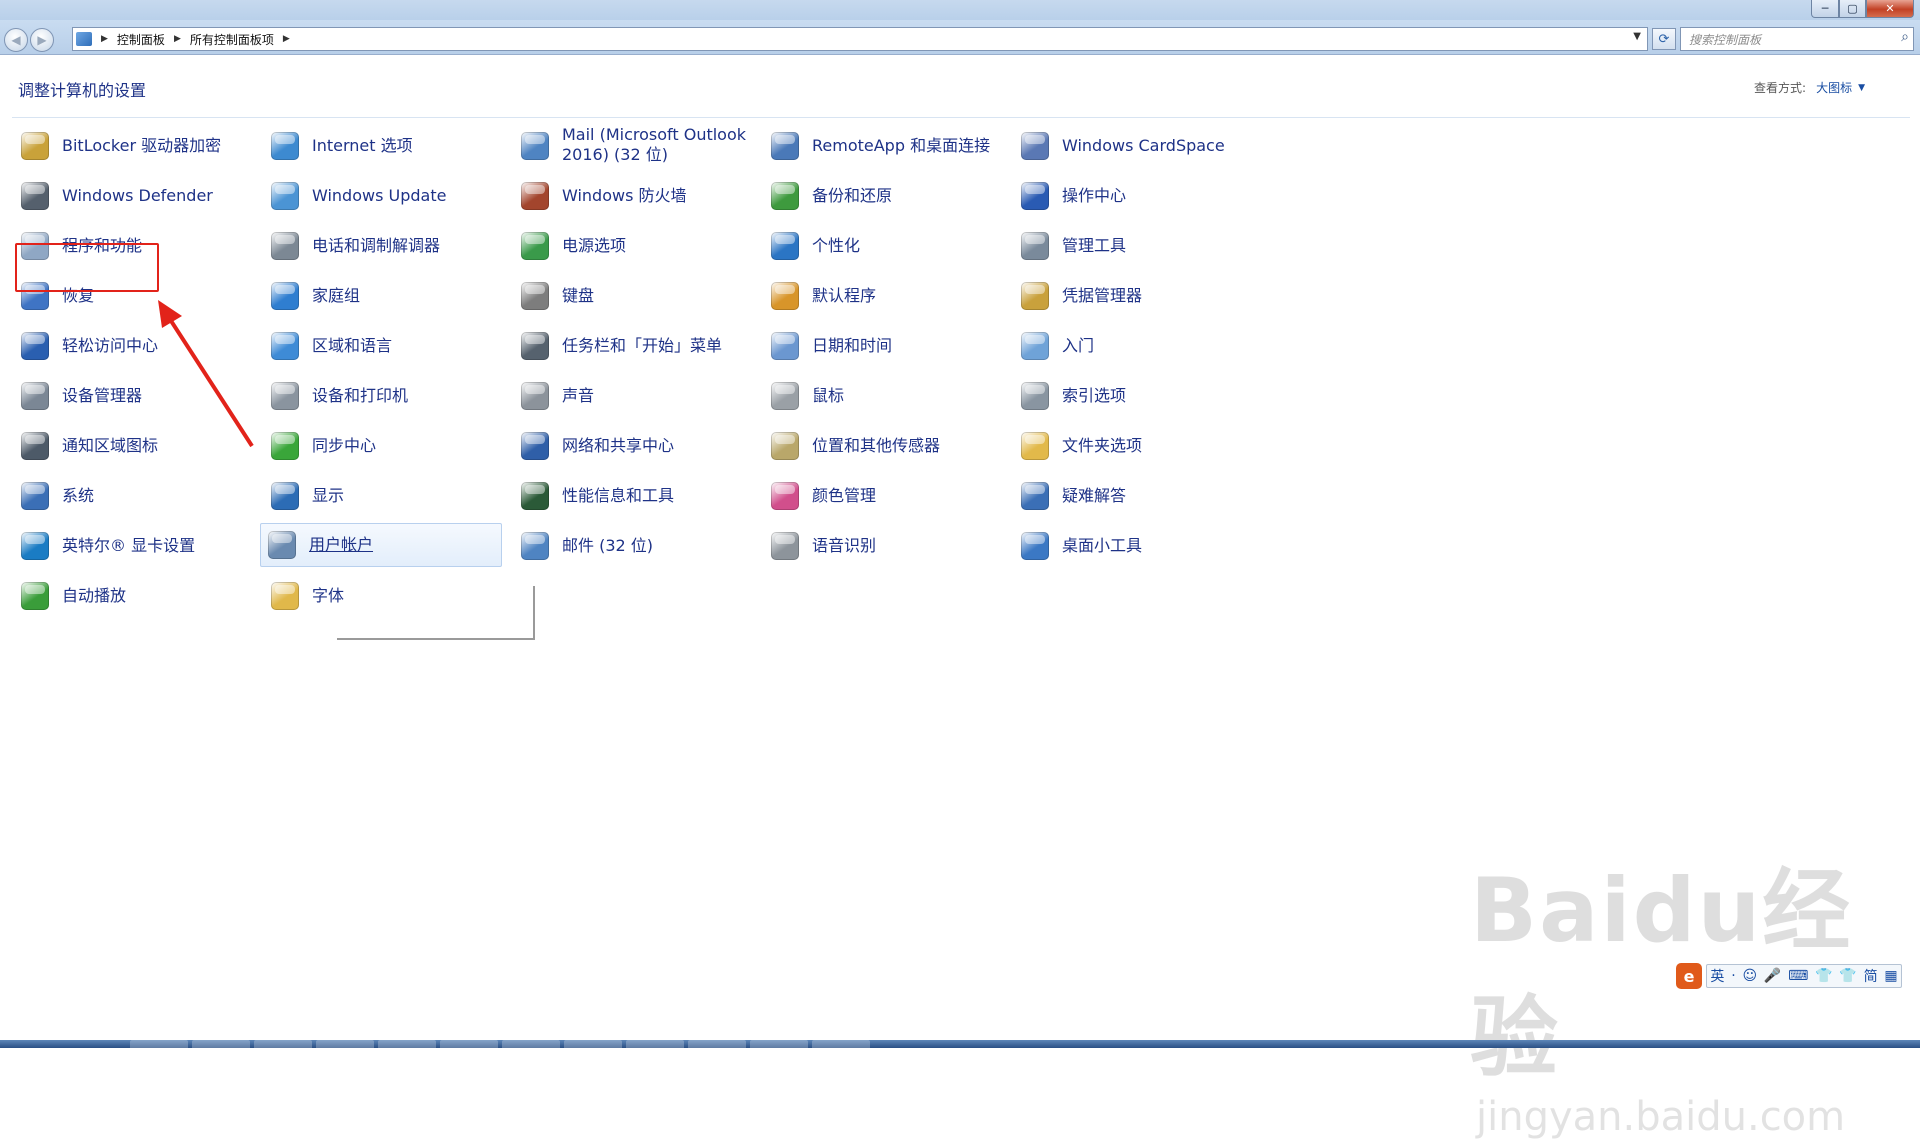  I want to click on item-power-options: 电源选项, so click(635, 246).